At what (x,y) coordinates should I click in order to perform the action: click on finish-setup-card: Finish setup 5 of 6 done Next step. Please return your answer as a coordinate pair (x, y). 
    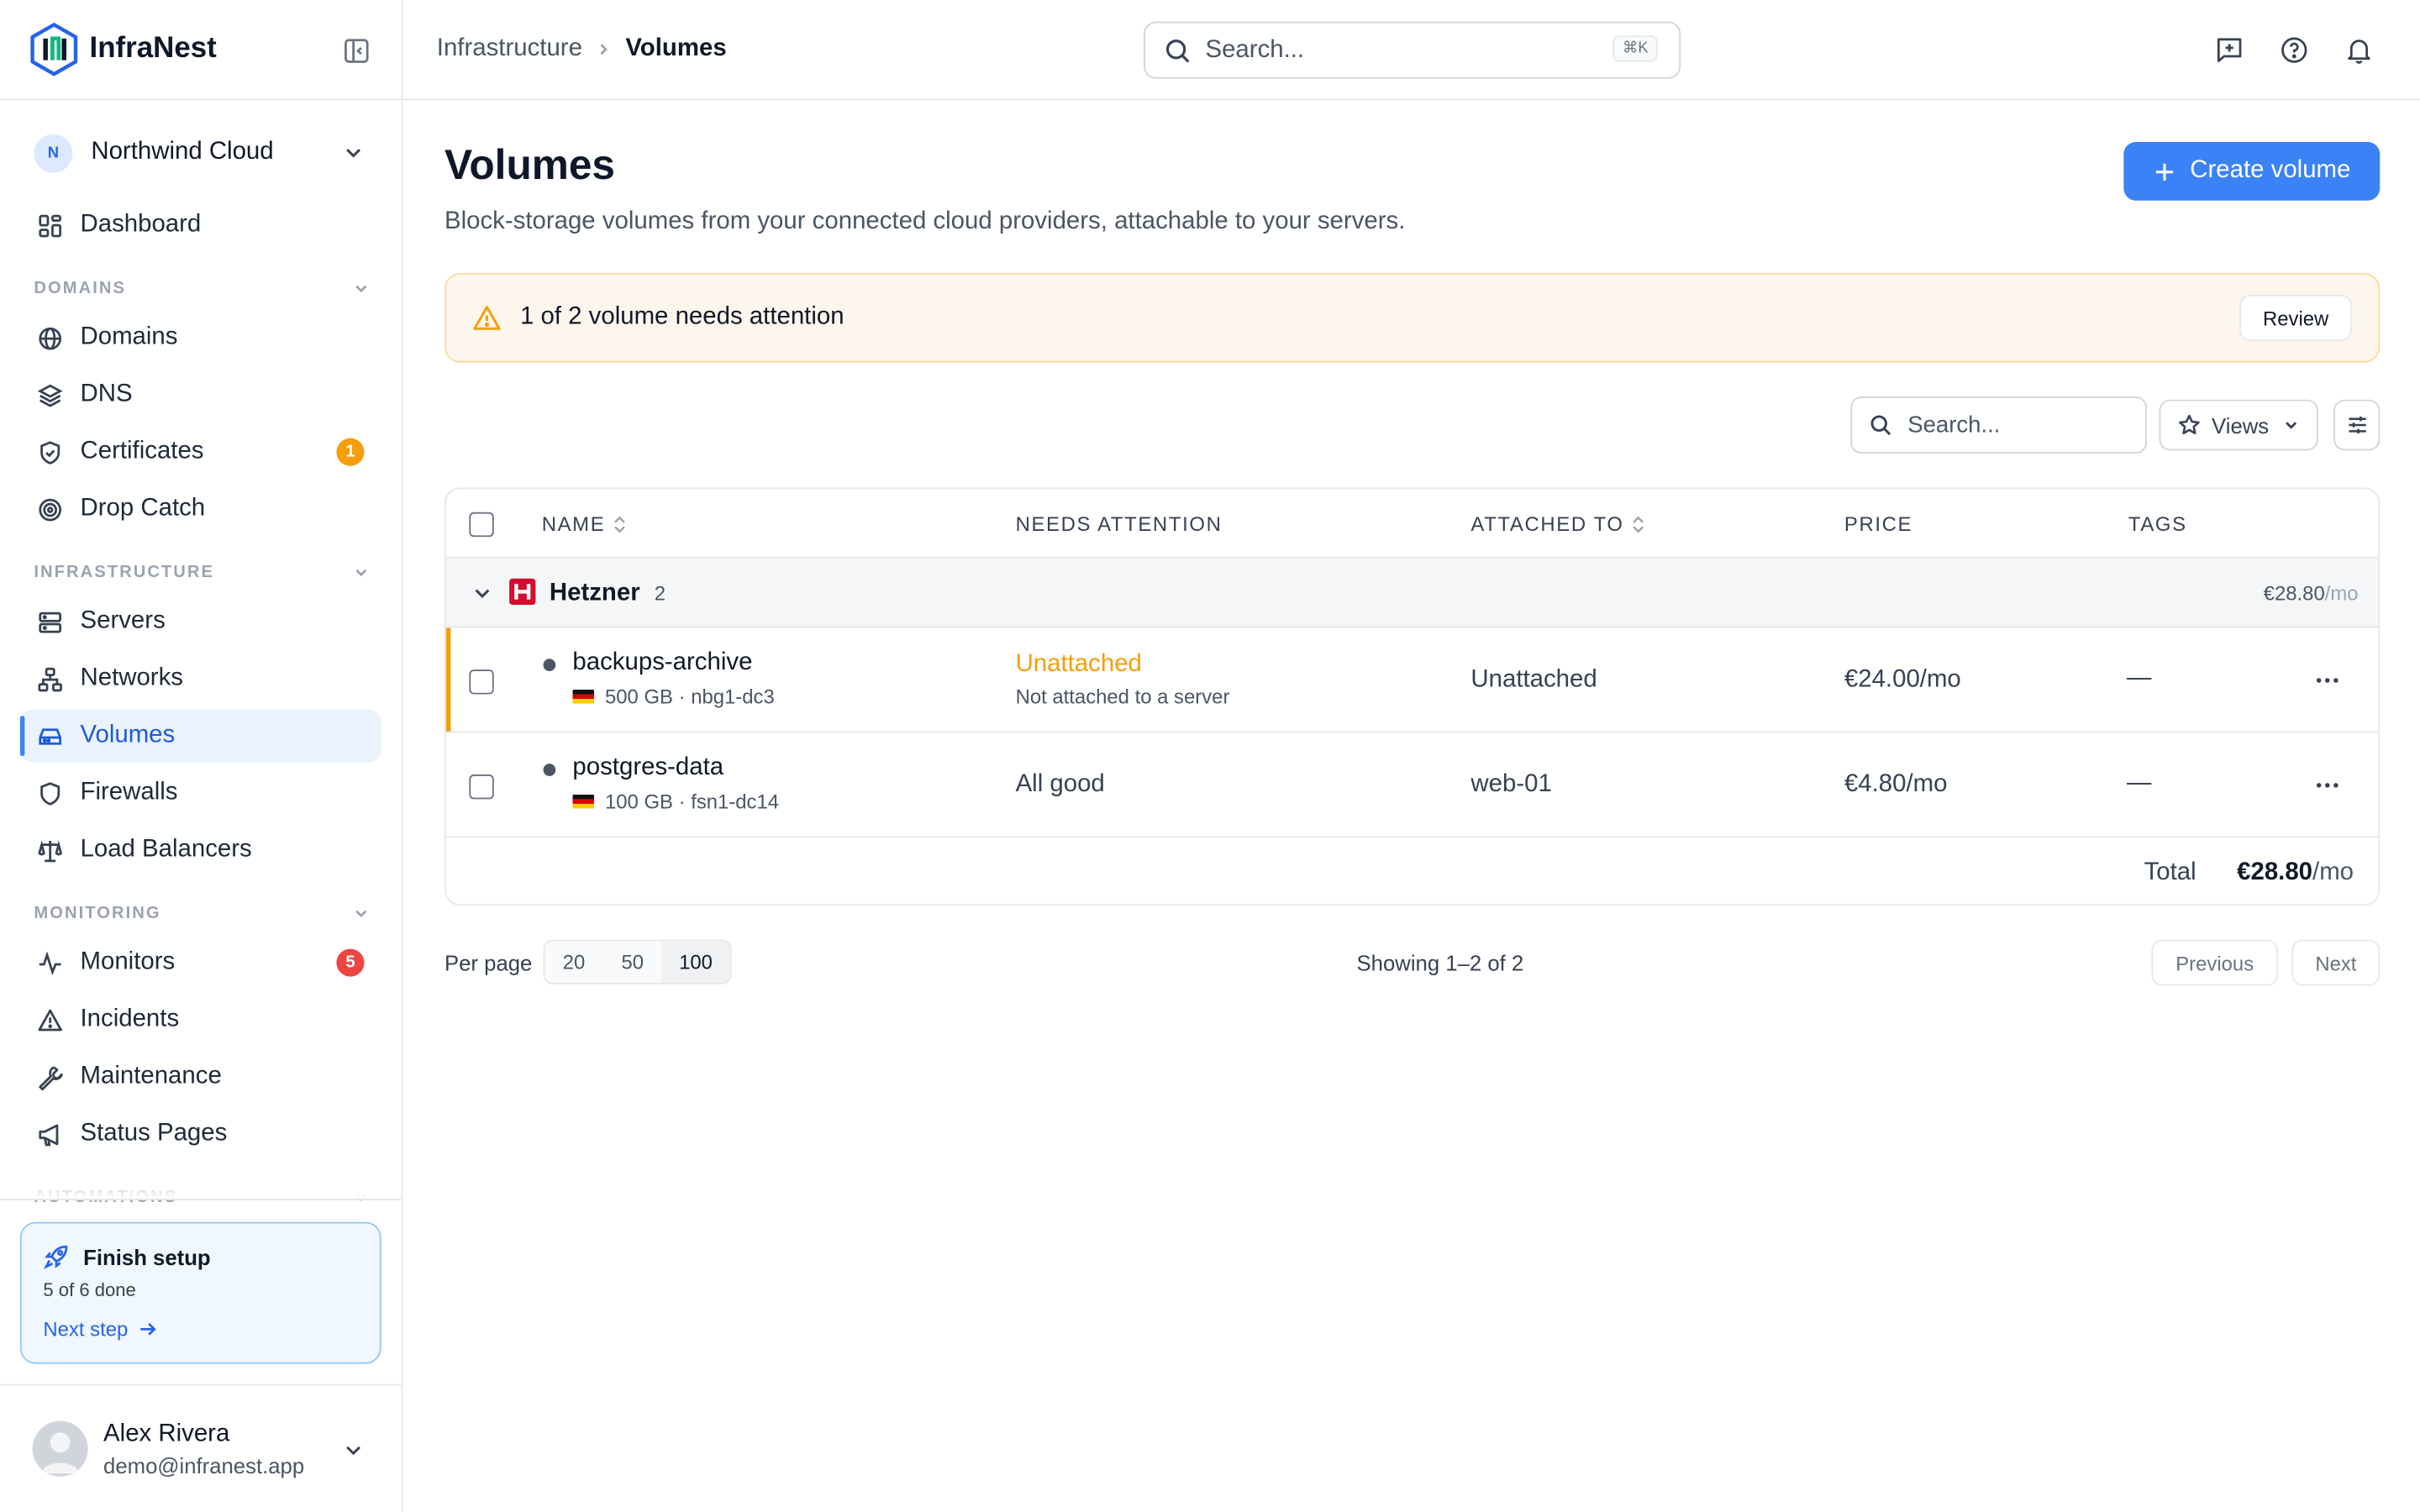
    Looking at the image, I should click on (200, 1292).